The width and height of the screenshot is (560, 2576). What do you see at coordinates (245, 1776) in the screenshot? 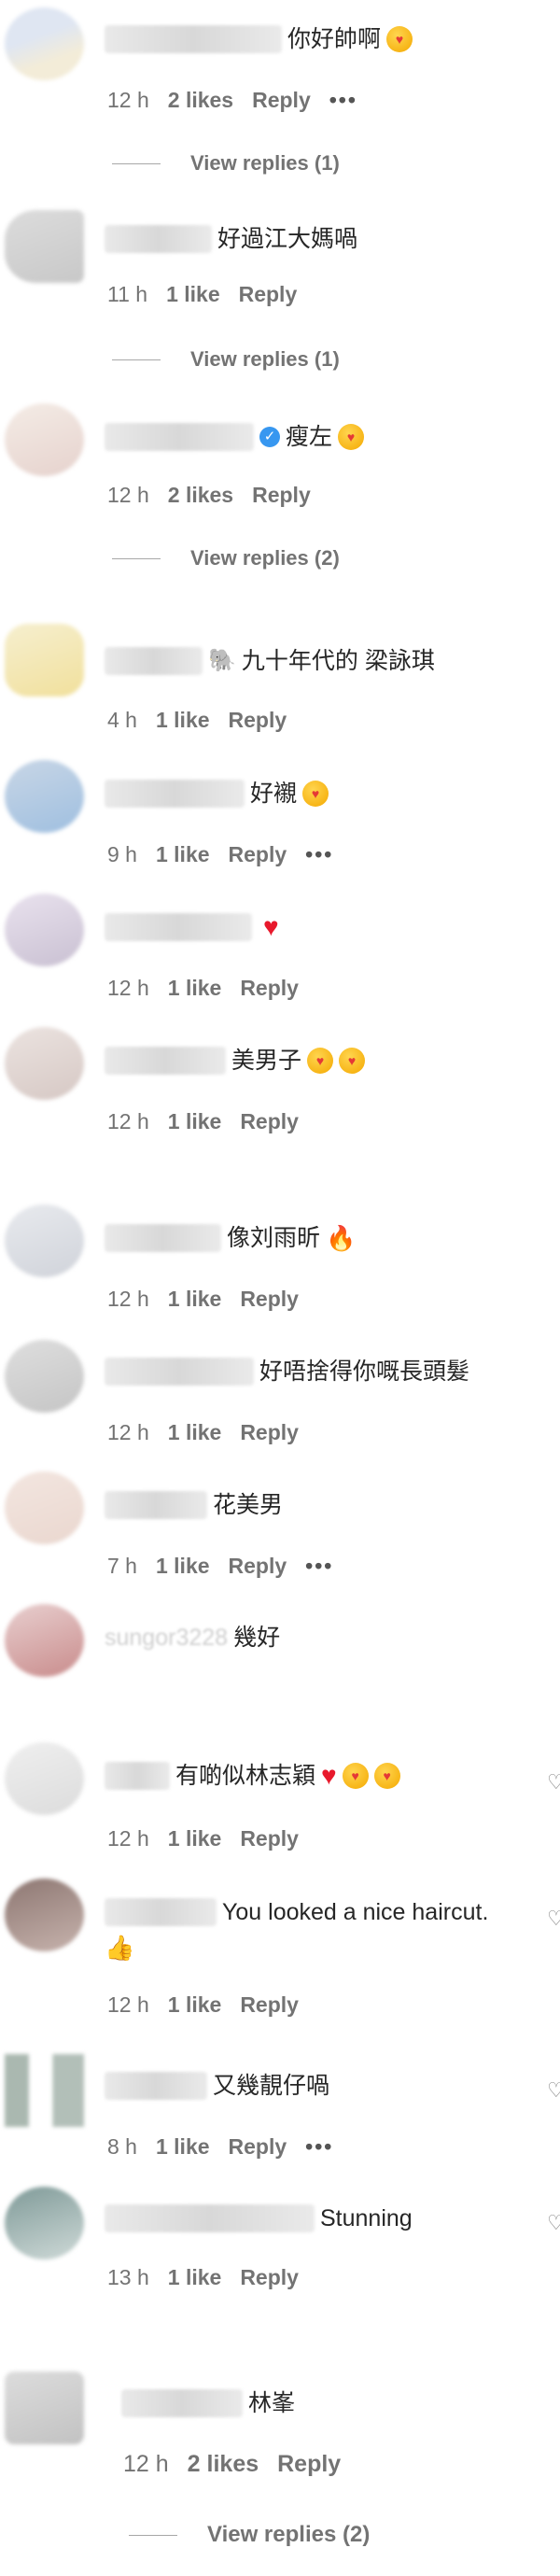
I see `comment-text: 有啲似林志穎` at bounding box center [245, 1776].